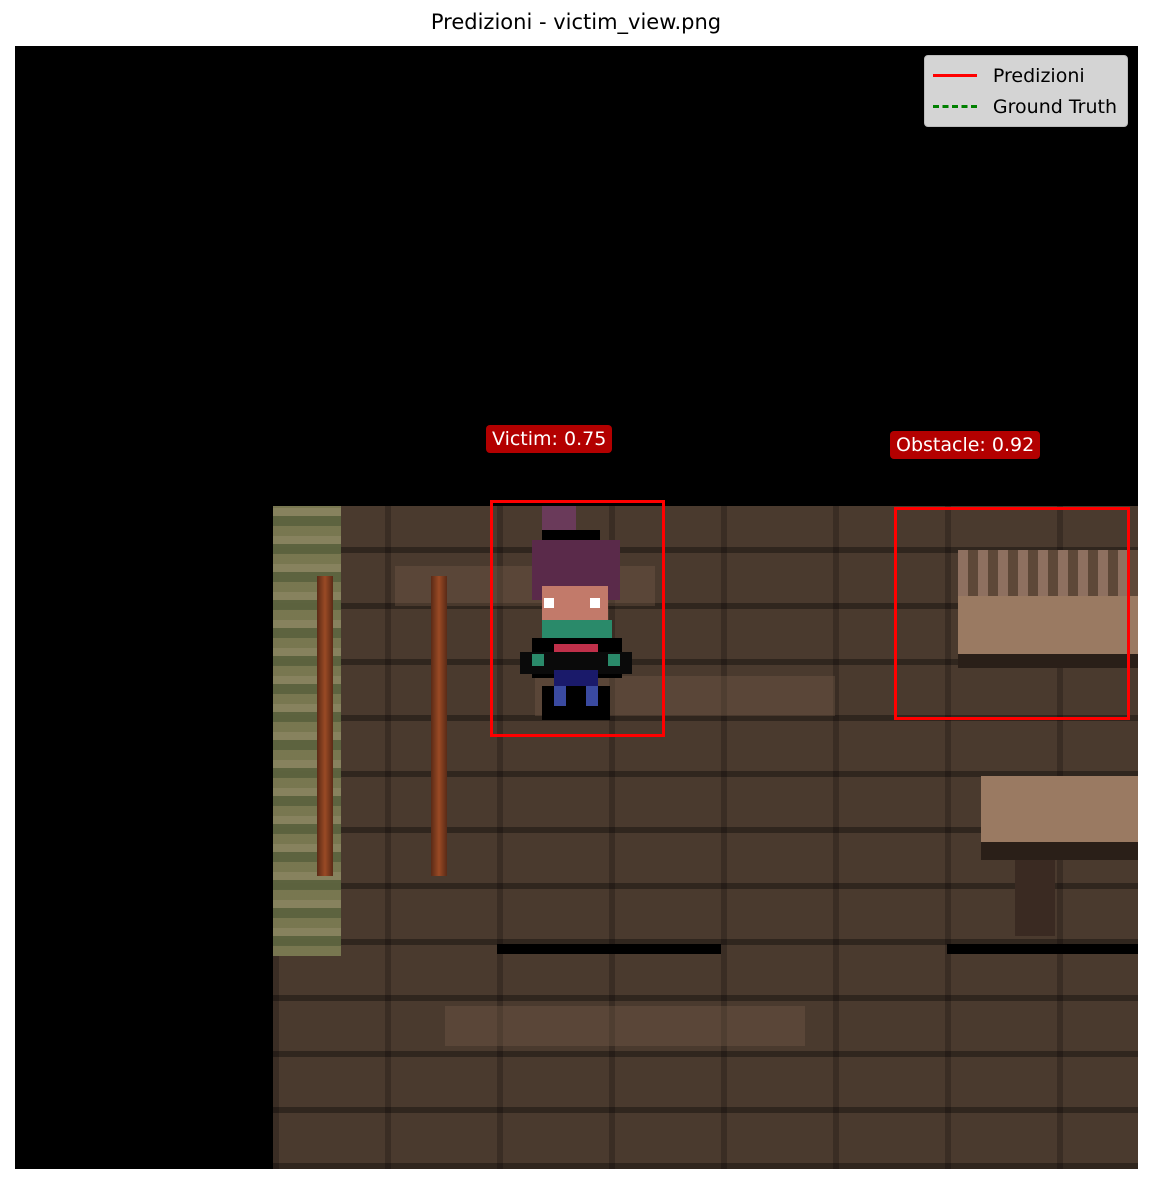 This screenshot has height=1184, width=1152. Describe the element at coordinates (954, 75) in the screenshot. I see `solid-line-swatch` at that location.